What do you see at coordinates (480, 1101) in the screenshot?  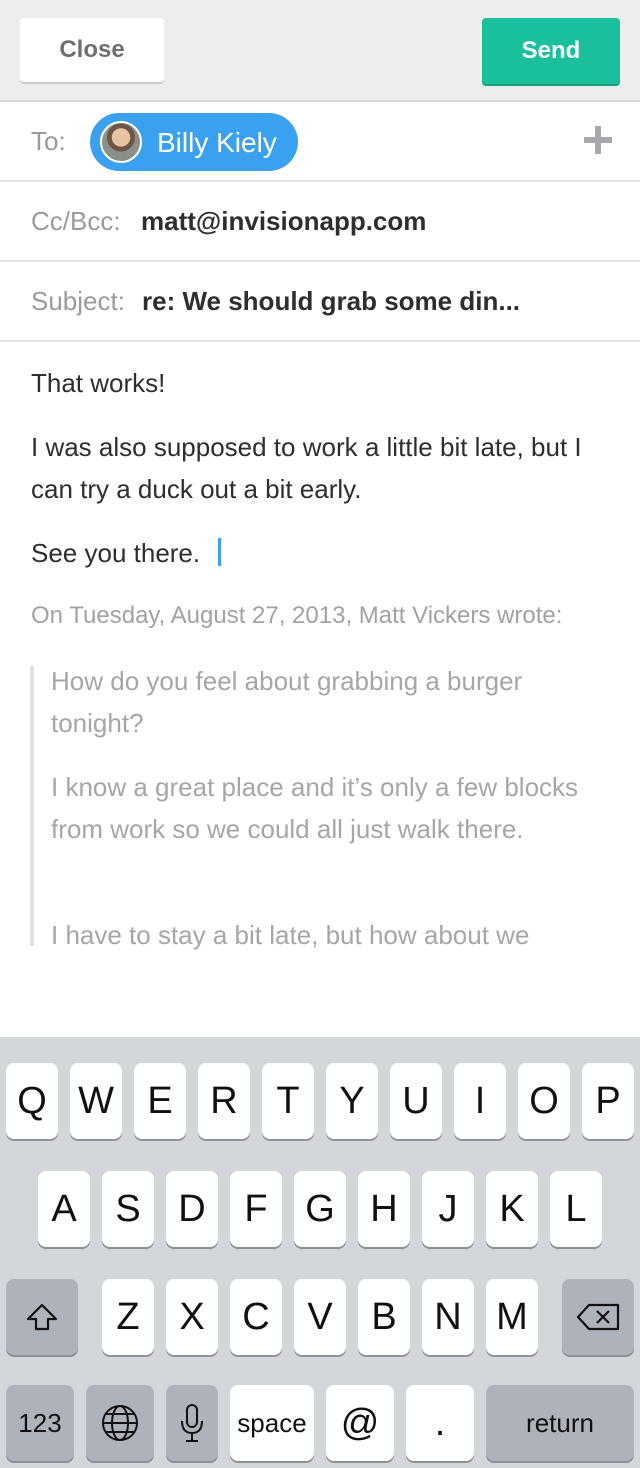 I see `key-i: I` at bounding box center [480, 1101].